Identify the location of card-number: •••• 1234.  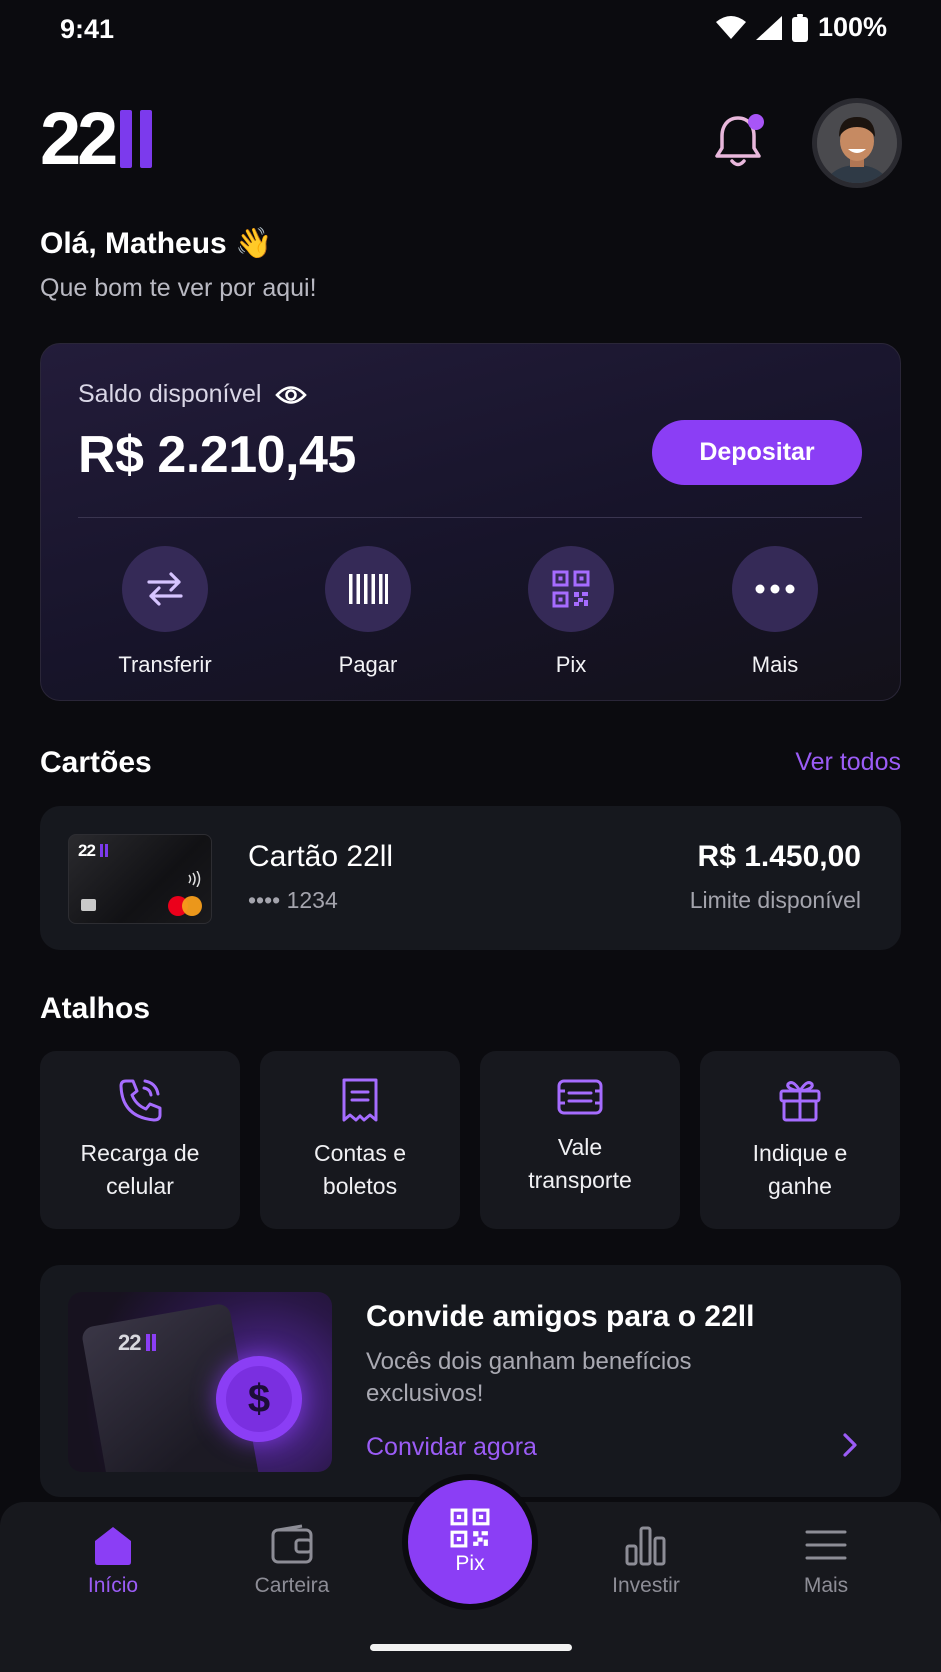
(293, 900).